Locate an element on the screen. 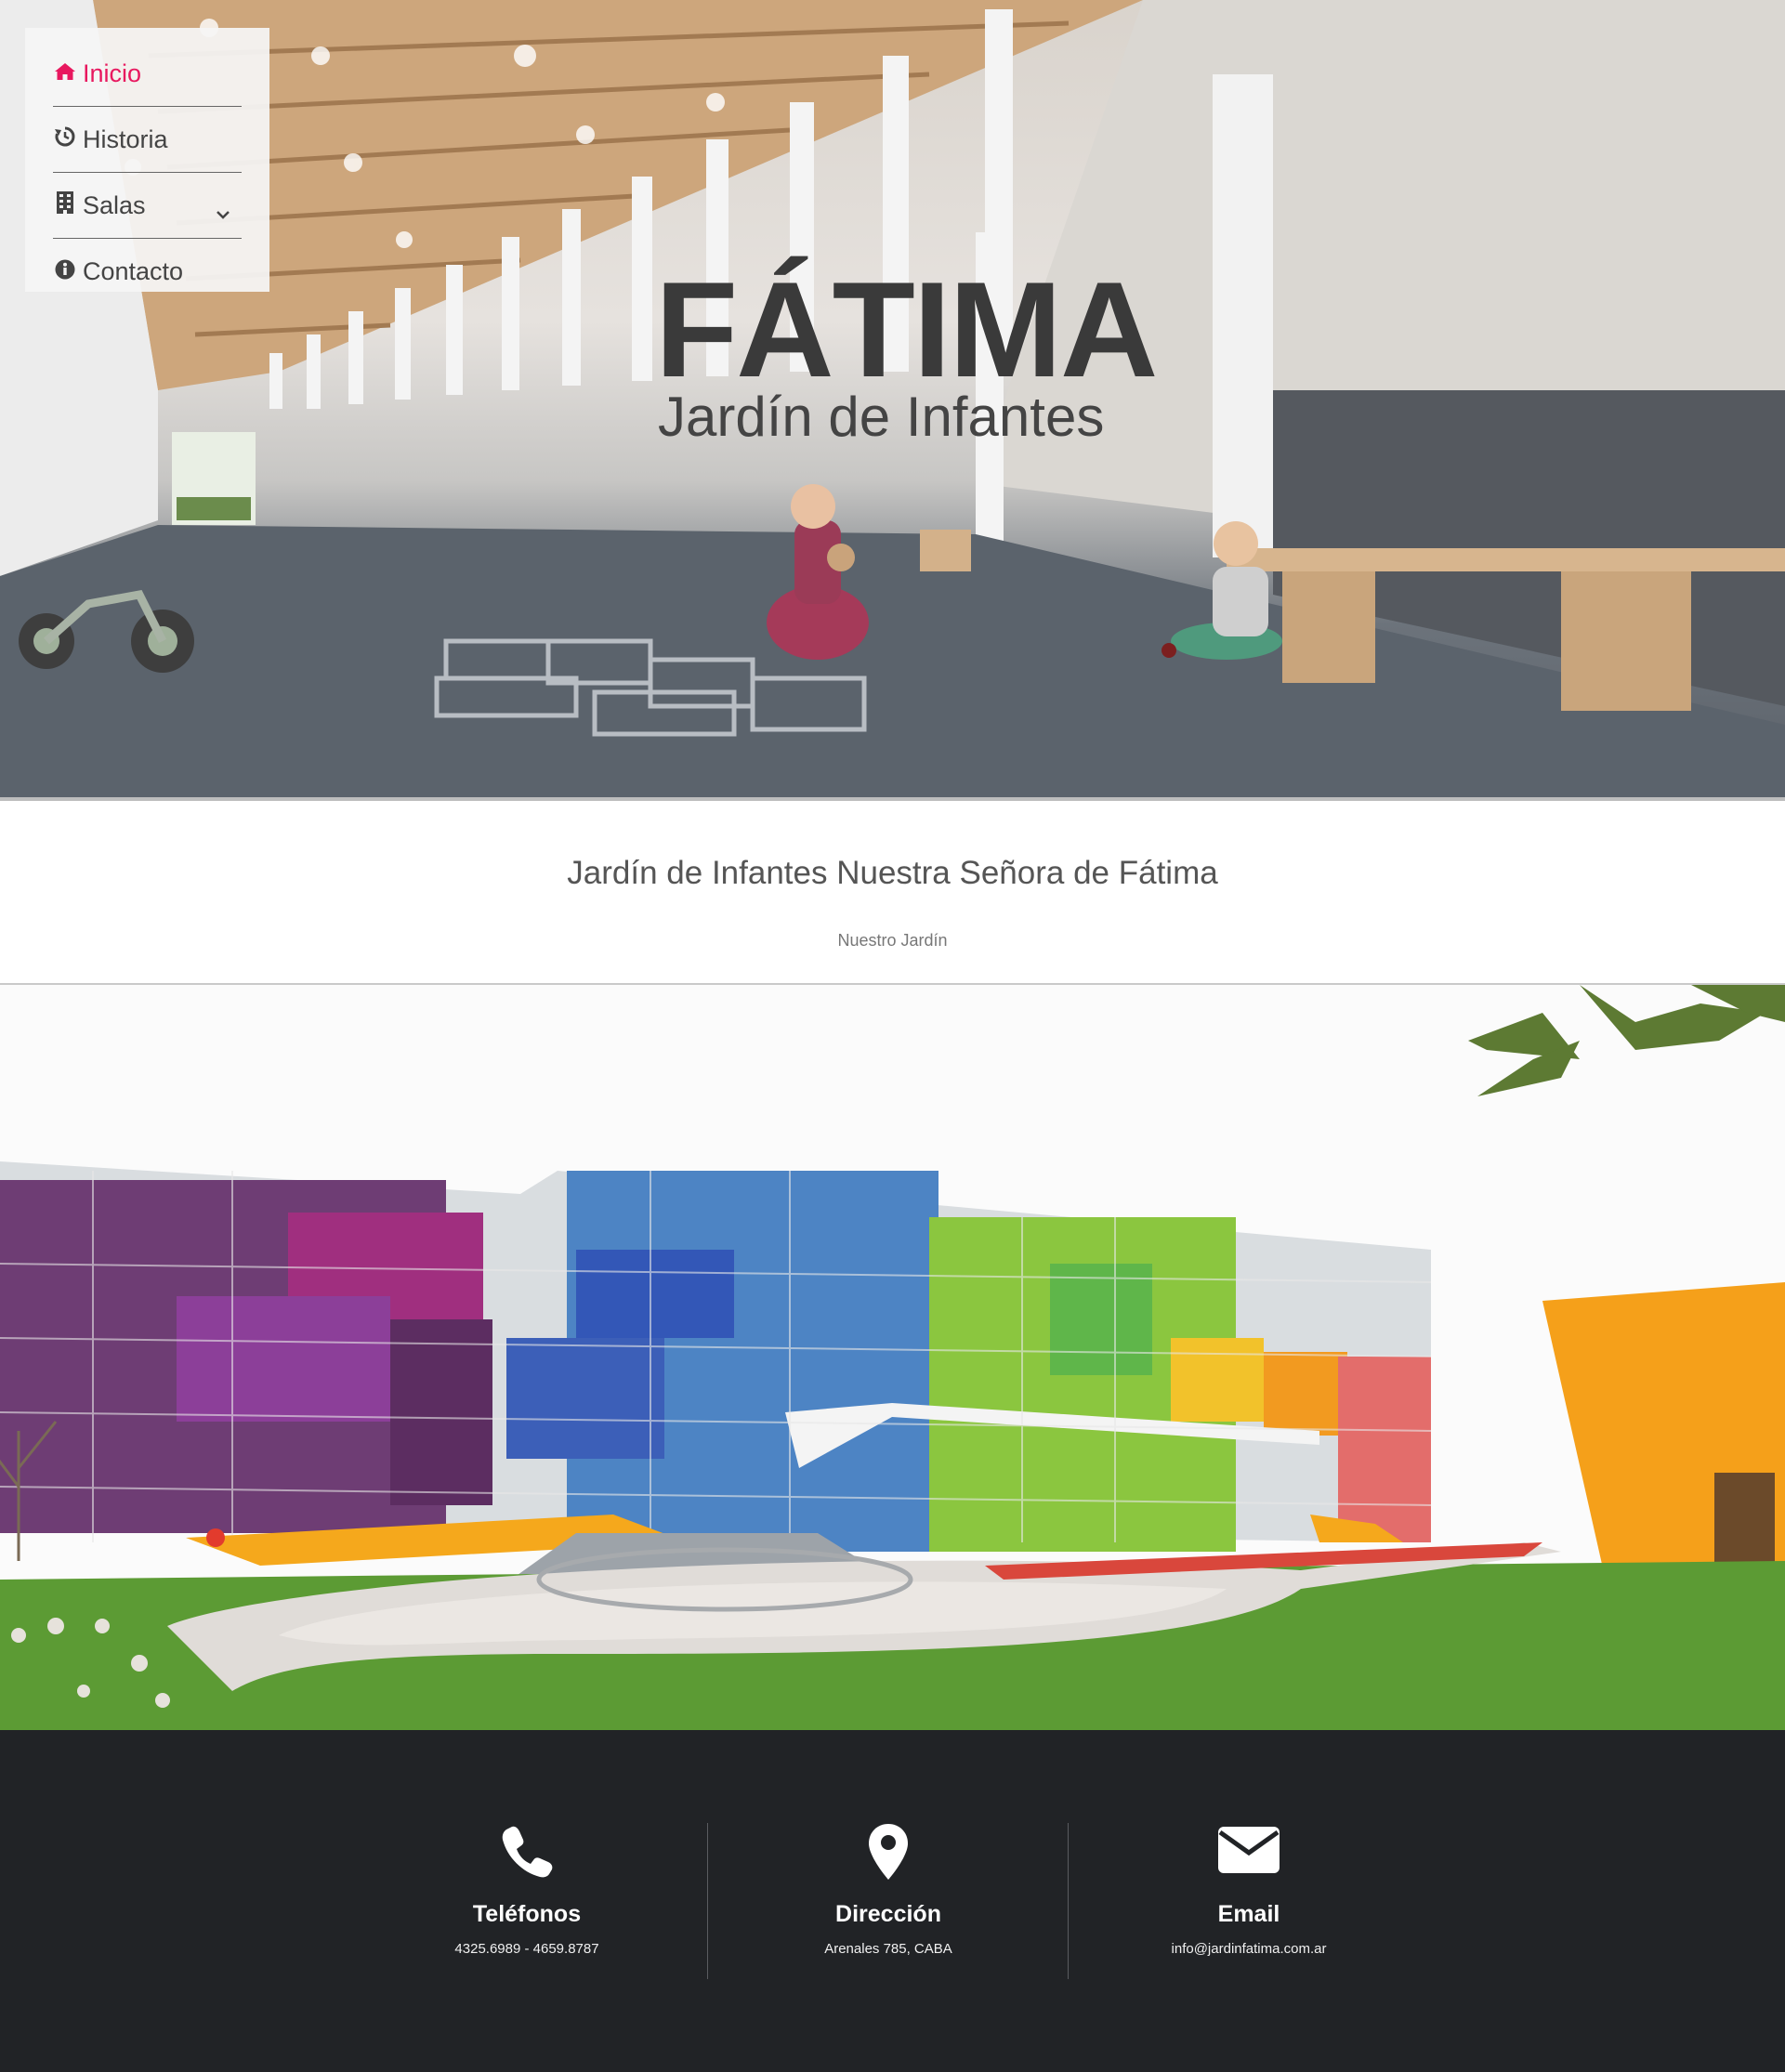 This screenshot has height=2072, width=1785. menu-item-label: Historia is located at coordinates (125, 139).